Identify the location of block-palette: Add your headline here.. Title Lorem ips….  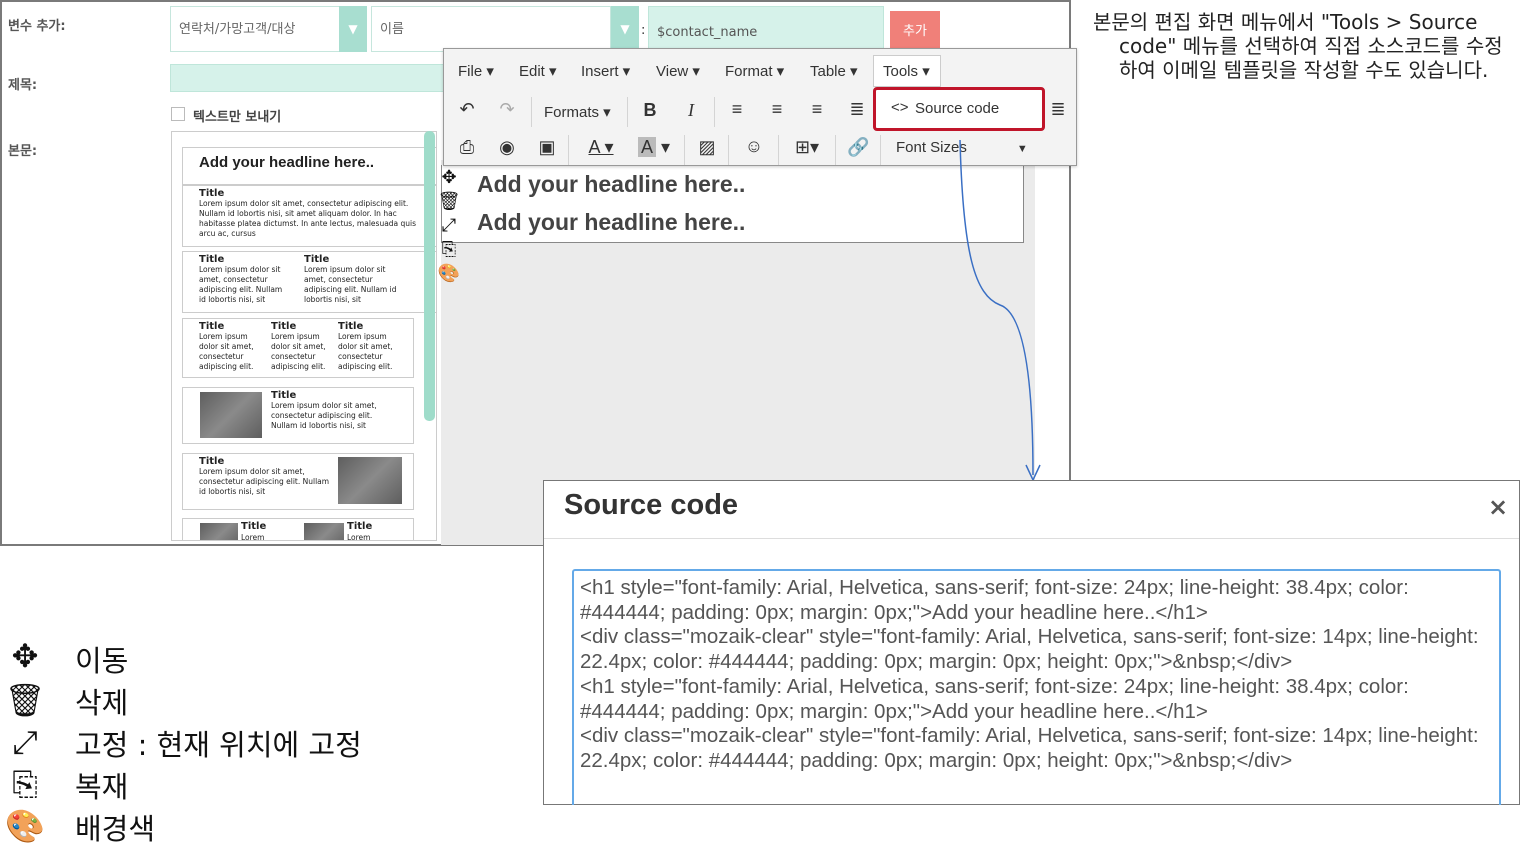
(304, 336).